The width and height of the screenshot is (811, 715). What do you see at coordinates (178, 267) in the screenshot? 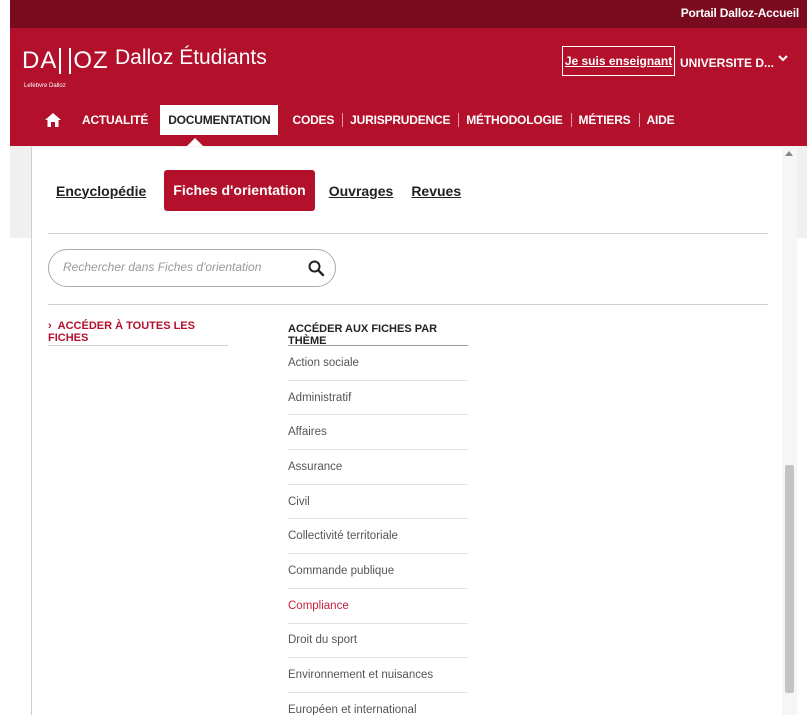
I see `search-input` at bounding box center [178, 267].